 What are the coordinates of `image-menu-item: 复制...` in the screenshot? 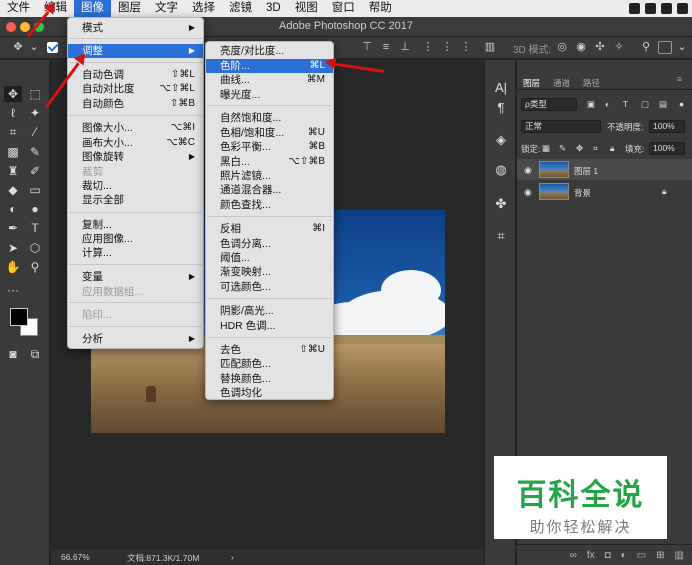 It's located at (135, 225).